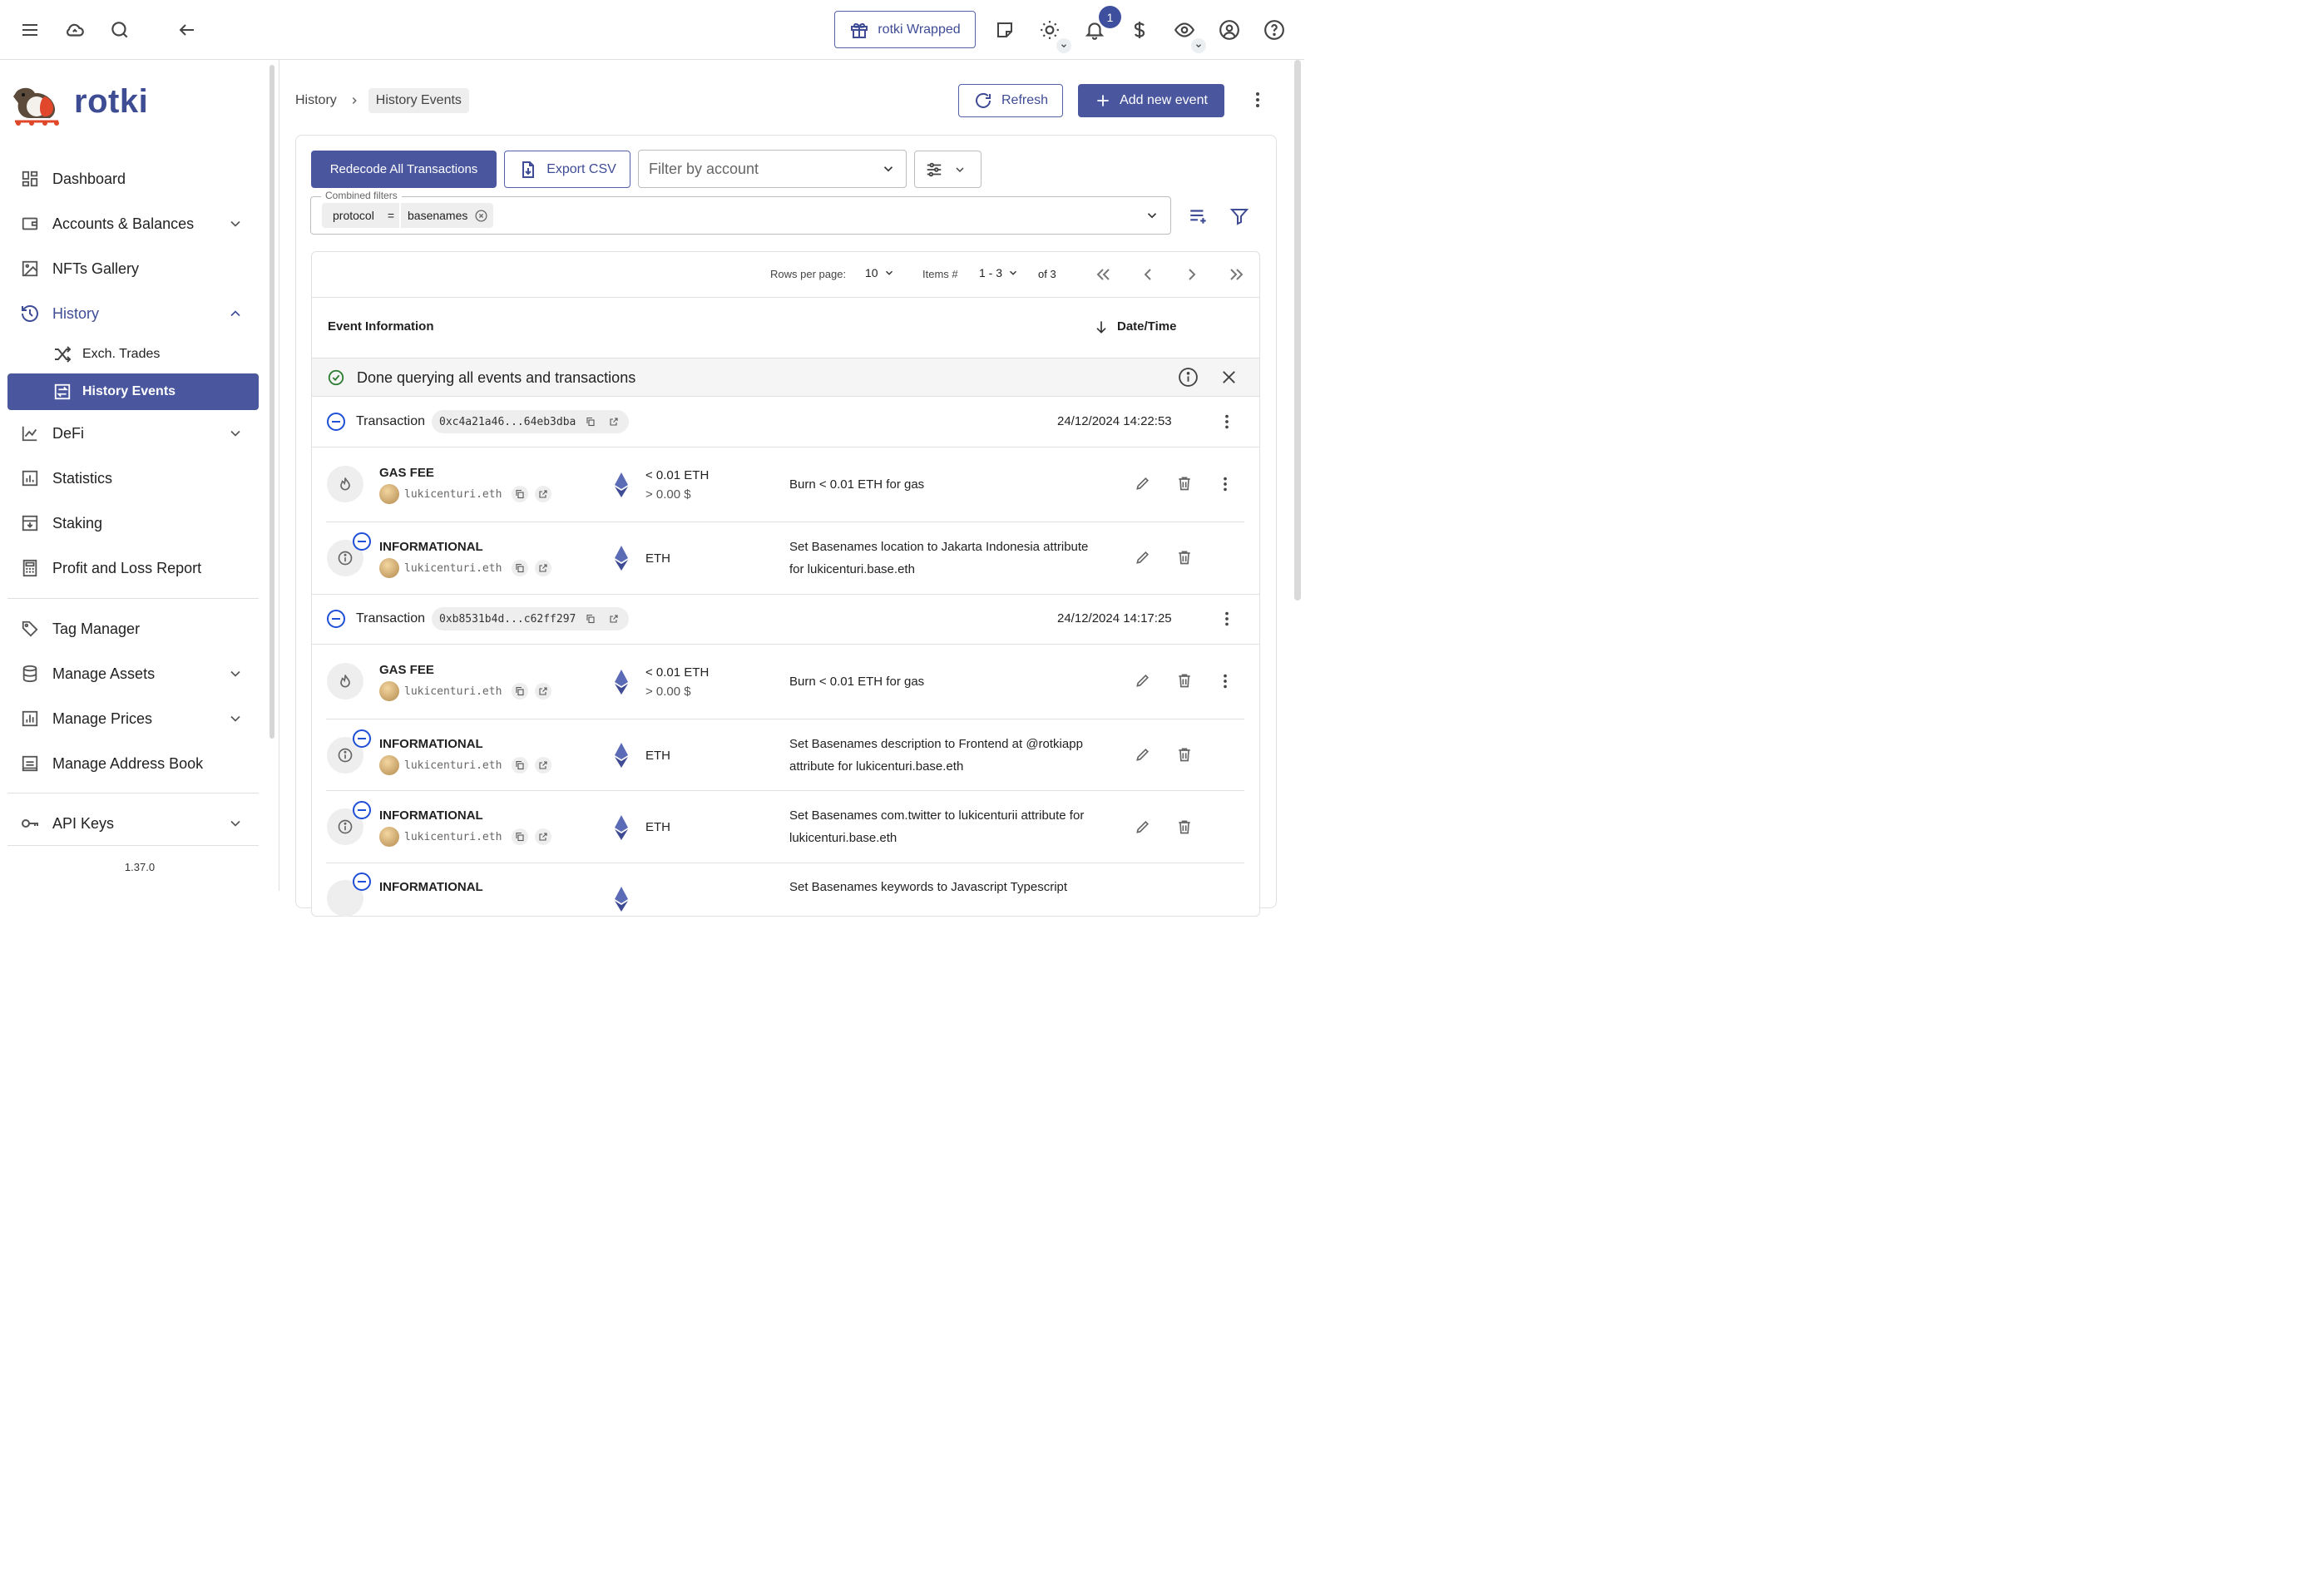 This screenshot has width=2324, height=1587. What do you see at coordinates (235, 313) in the screenshot?
I see `chevron-up-icon` at bounding box center [235, 313].